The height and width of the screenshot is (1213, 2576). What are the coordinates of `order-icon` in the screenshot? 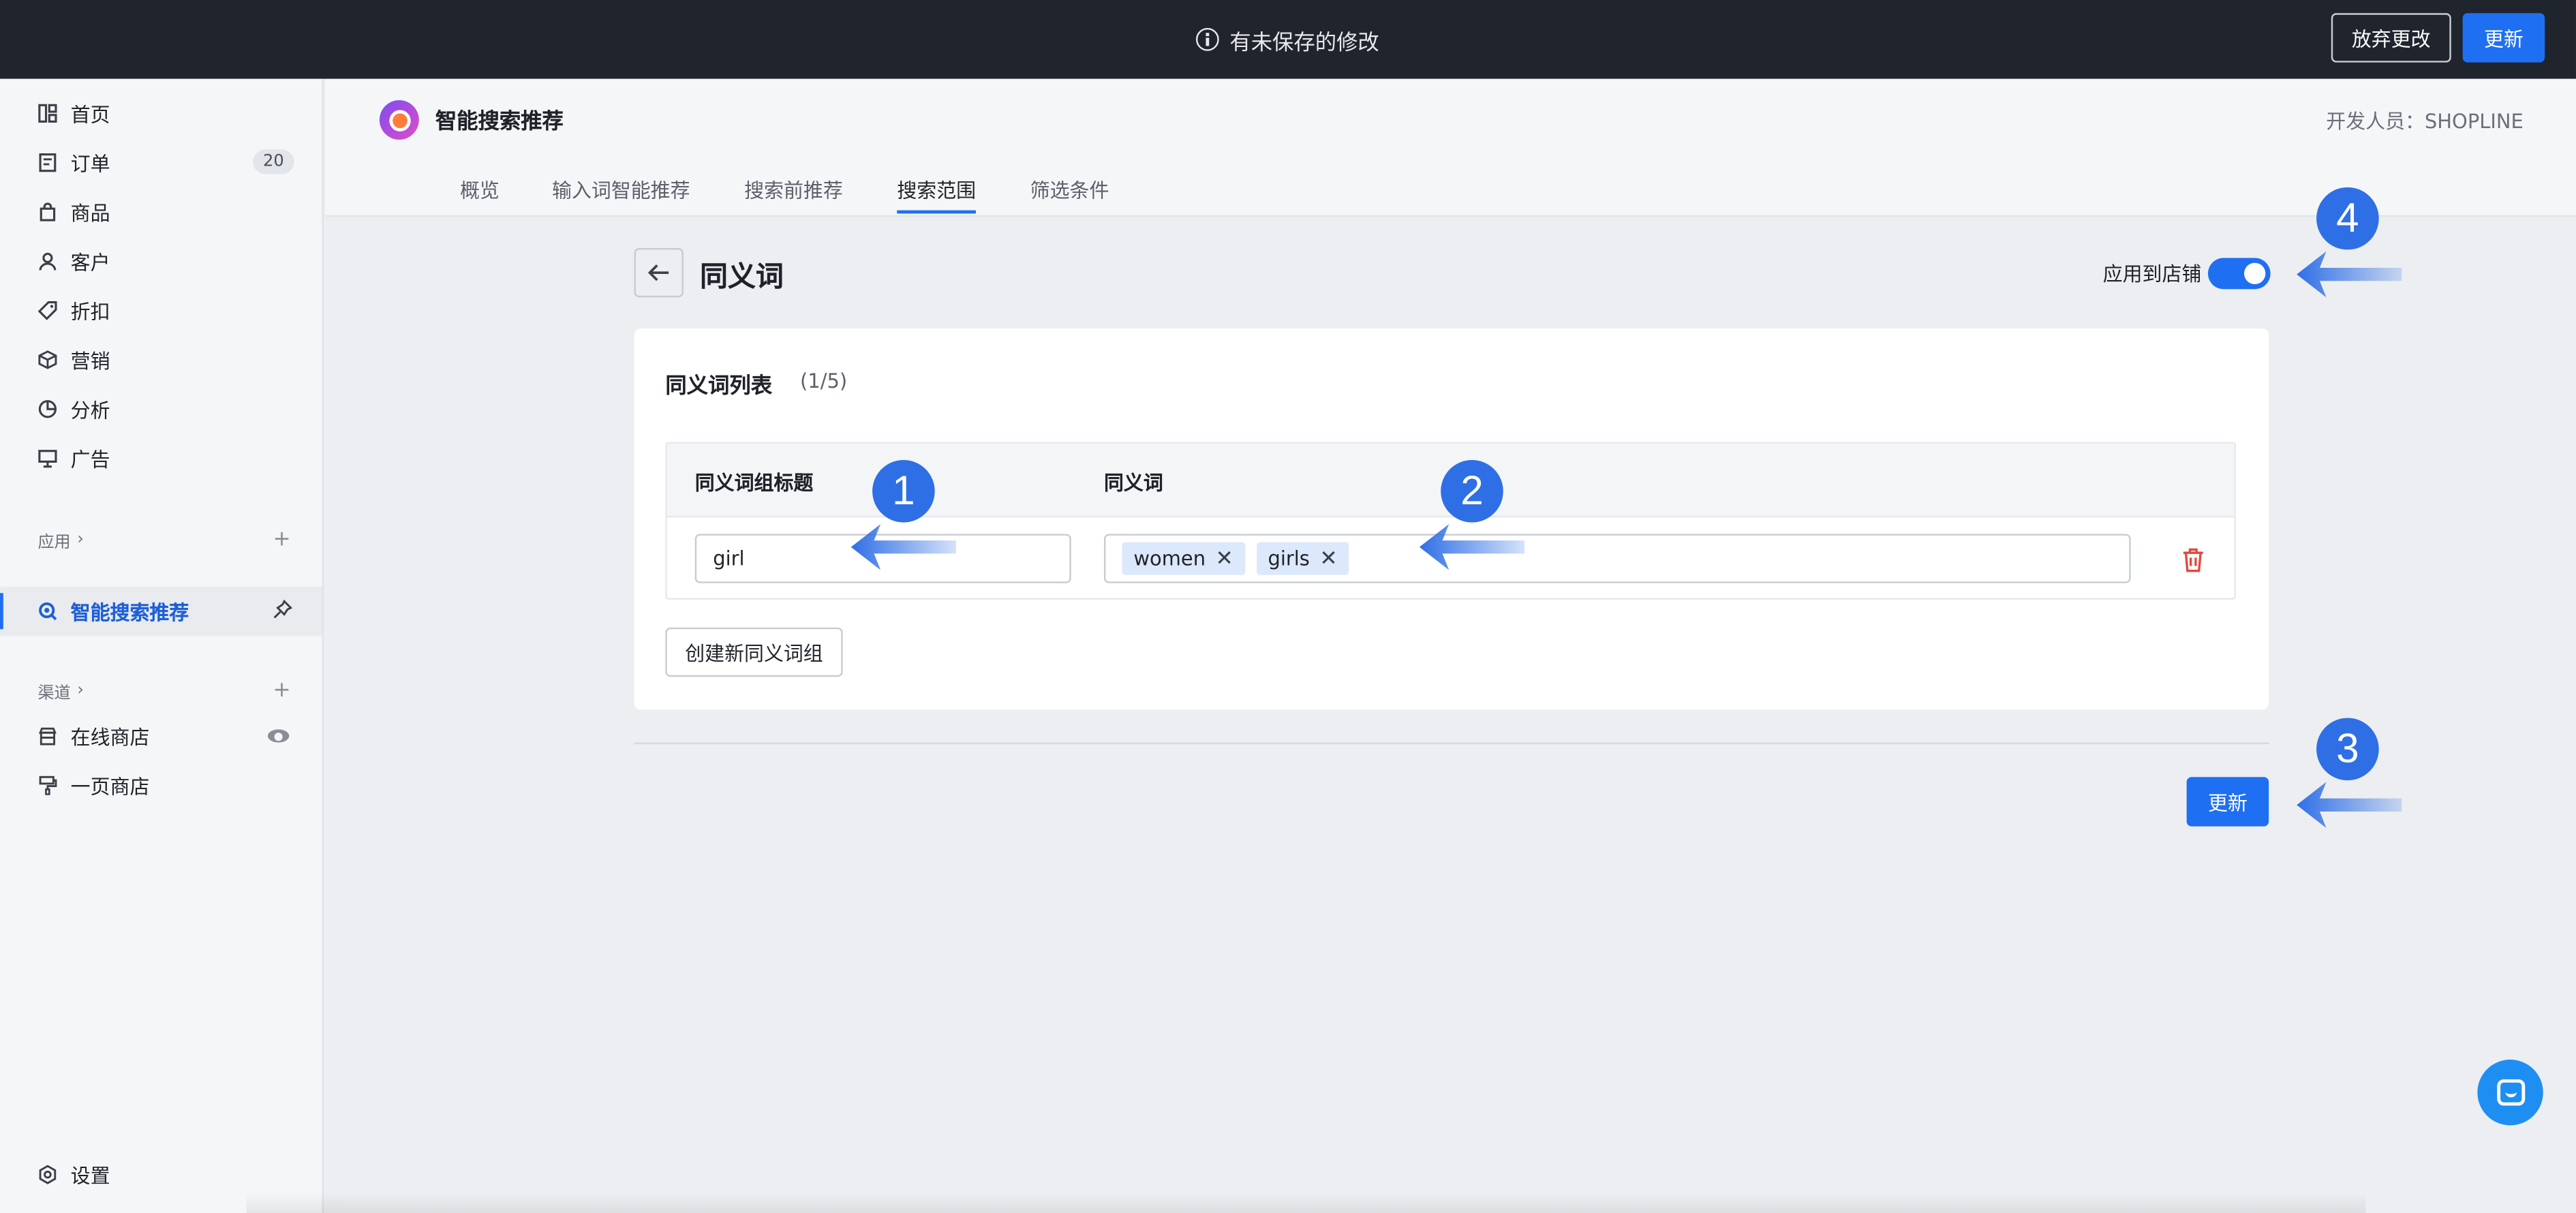 It's located at (47, 162).